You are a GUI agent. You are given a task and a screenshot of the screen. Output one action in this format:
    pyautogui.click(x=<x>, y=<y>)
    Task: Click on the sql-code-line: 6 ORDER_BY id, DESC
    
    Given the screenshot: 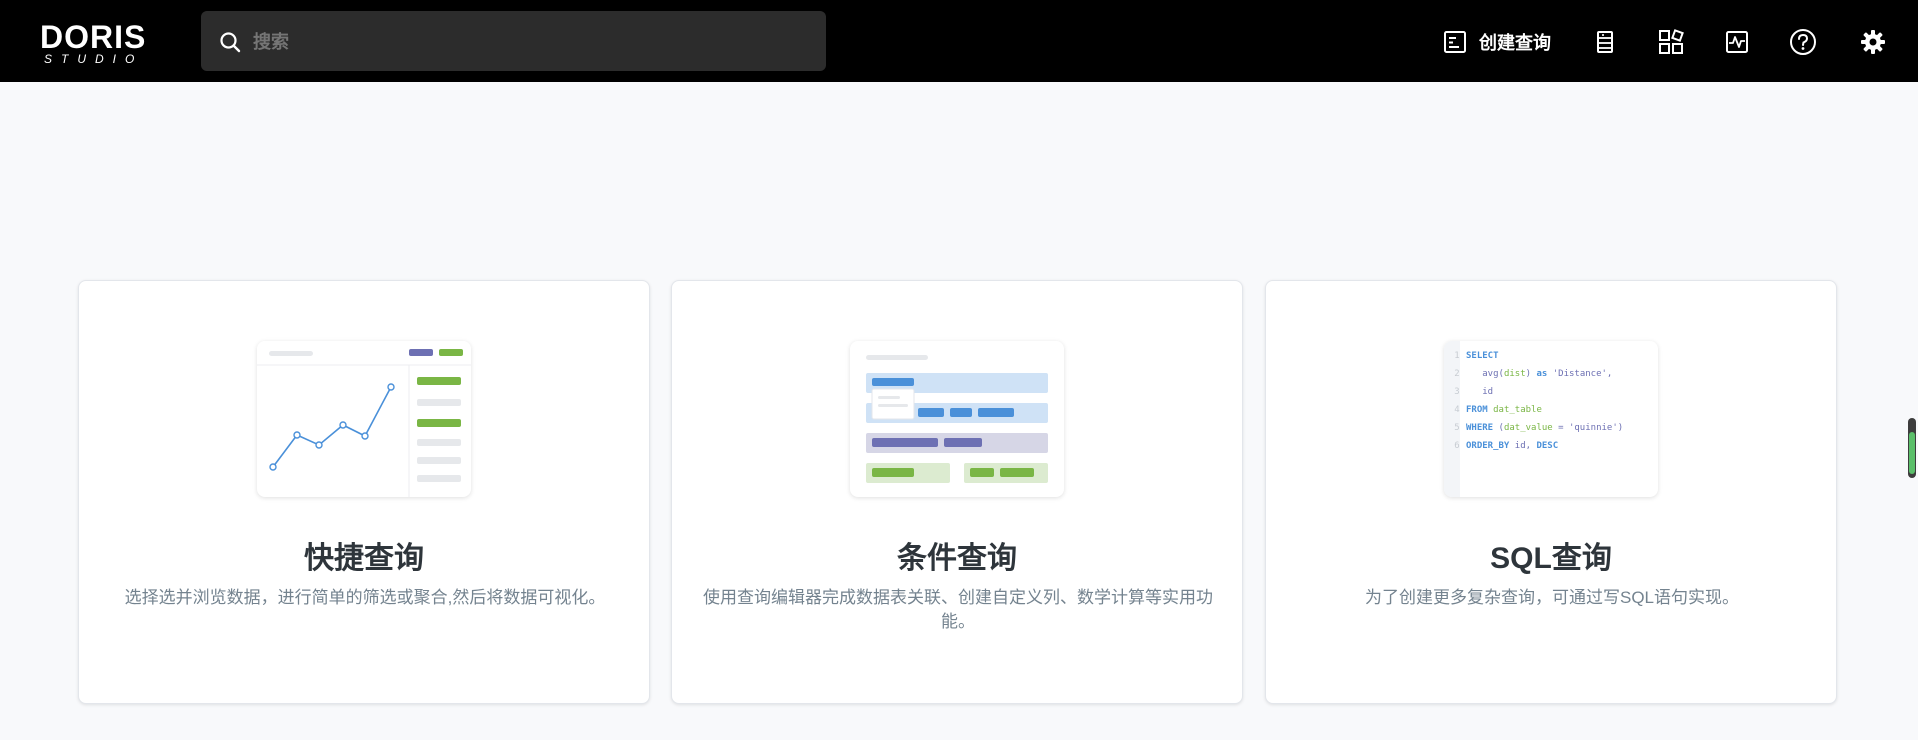 What is the action you would take?
    pyautogui.click(x=1551, y=446)
    